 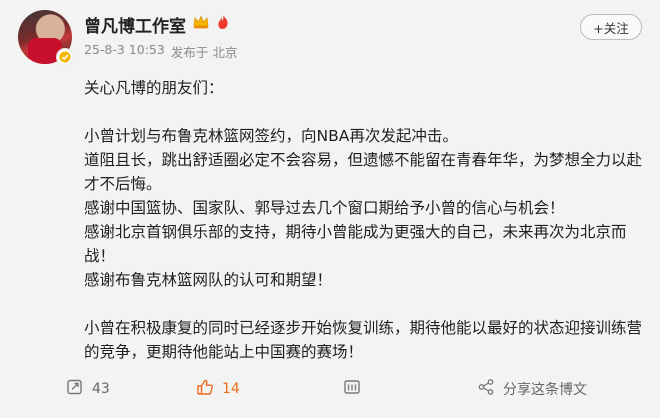 What do you see at coordinates (205, 389) in the screenshot?
I see `like-icon` at bounding box center [205, 389].